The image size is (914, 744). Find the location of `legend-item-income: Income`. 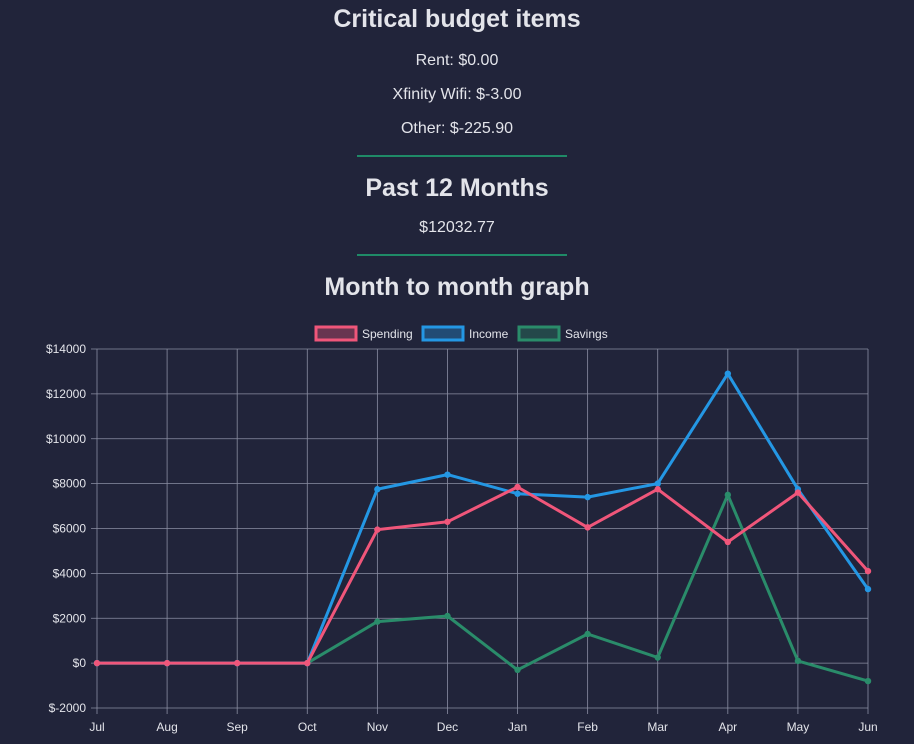

legend-item-income: Income is located at coordinates (465, 333).